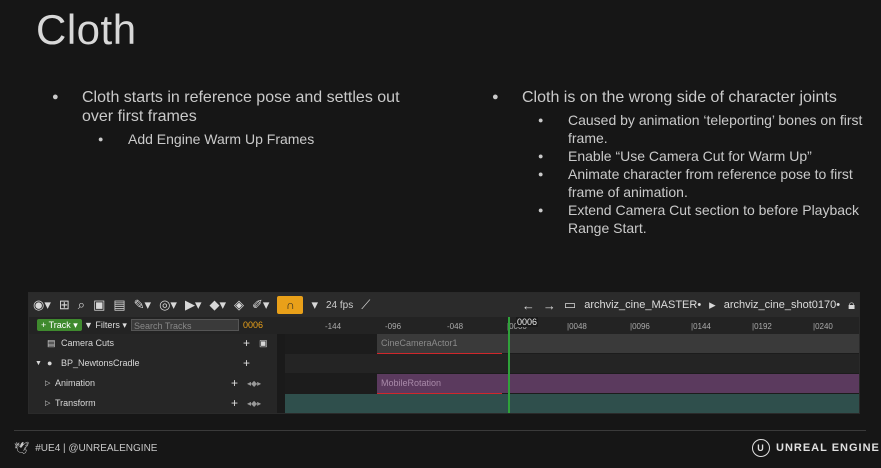 The height and width of the screenshot is (468, 881). Describe the element at coordinates (782, 305) in the screenshot. I see `breadcrumb-shot: archviz_cine_shot0170•` at that location.